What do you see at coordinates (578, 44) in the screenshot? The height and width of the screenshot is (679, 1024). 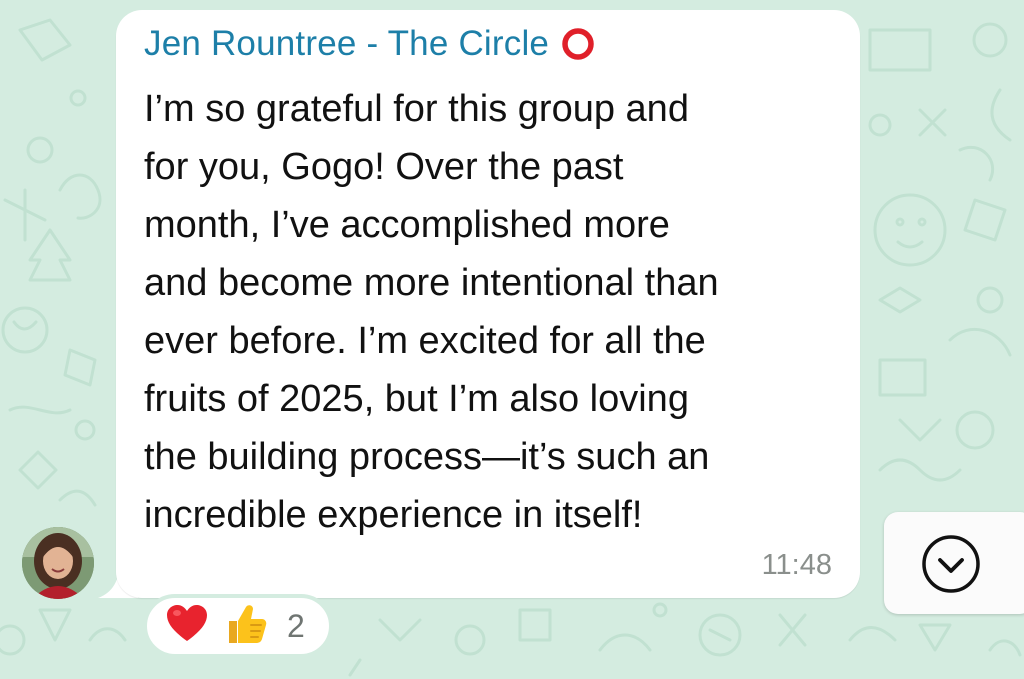 I see `hollow-red-circle-icon` at bounding box center [578, 44].